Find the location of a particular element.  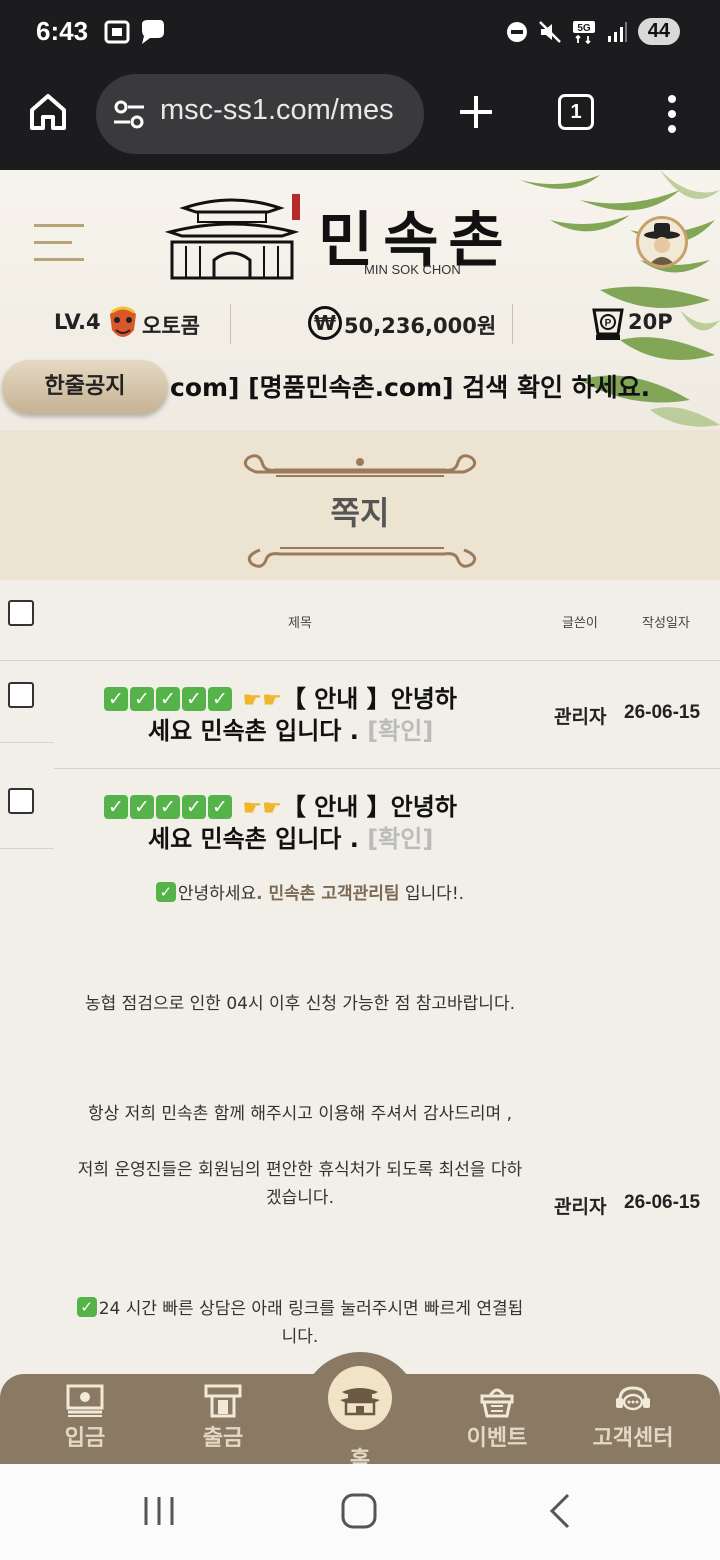

page-title-band: 쪽지 is located at coordinates (360, 505).